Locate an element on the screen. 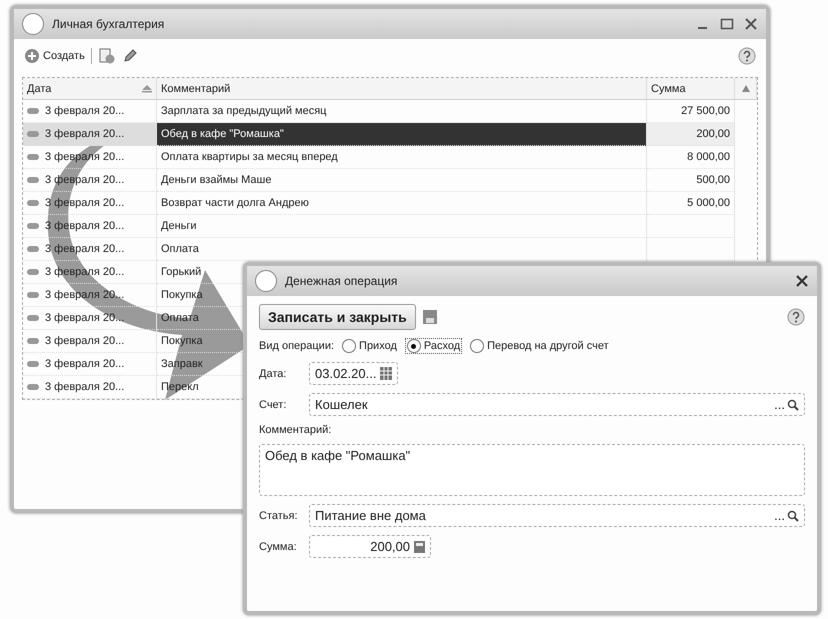 The height and width of the screenshot is (619, 828). dialog-title: Денежная операция is located at coordinates (341, 281).